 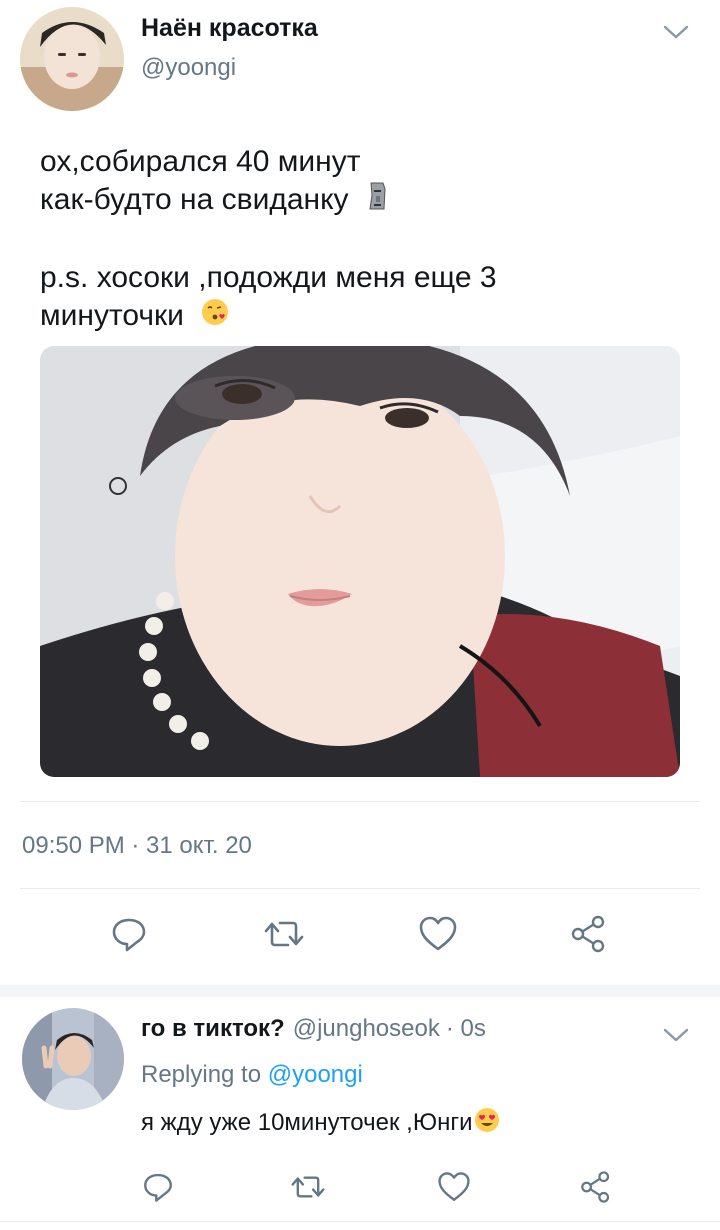 What do you see at coordinates (229, 28) in the screenshot?
I see `author-display-name: Наён красотка` at bounding box center [229, 28].